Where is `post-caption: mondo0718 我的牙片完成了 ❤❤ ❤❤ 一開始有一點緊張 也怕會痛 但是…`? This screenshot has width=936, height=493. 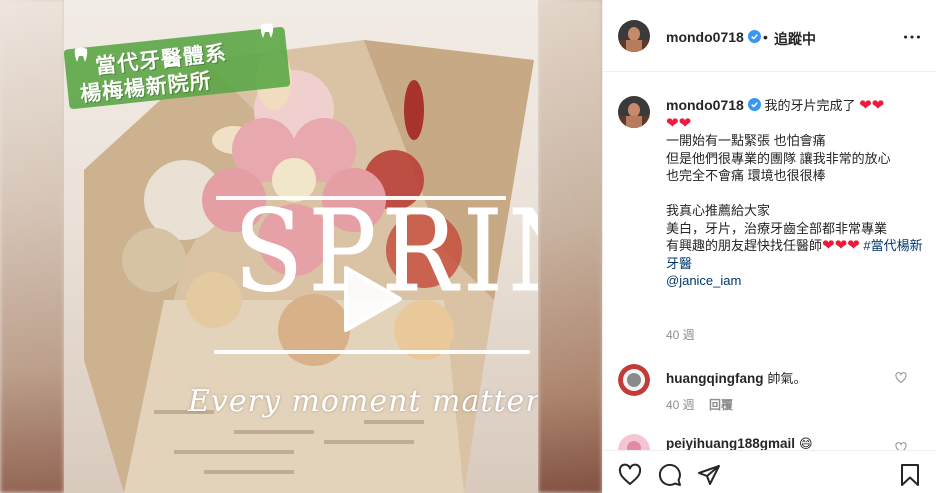
post-caption: mondo0718 我的牙片完成了 ❤❤ ❤❤ 一開始有一點緊張 也怕會痛 但是… is located at coordinates (795, 193).